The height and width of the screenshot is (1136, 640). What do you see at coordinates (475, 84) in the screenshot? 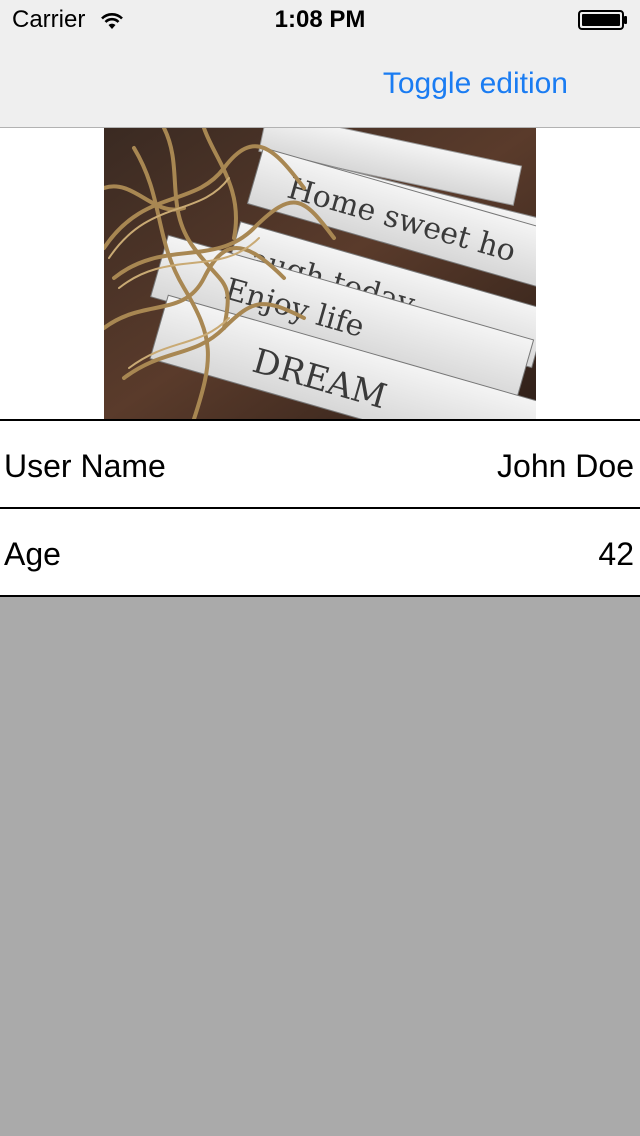
I see `toggle-edition-button: Toggle edition` at bounding box center [475, 84].